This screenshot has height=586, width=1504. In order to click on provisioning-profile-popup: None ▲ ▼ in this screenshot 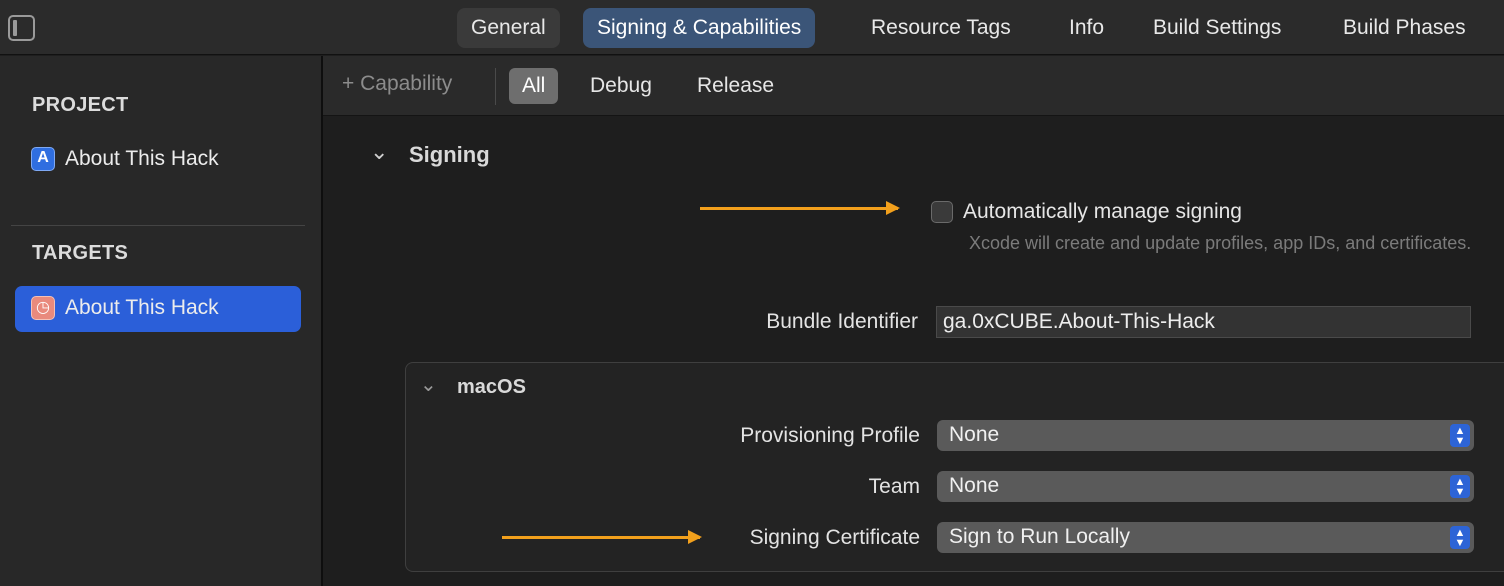, I will do `click(1205, 435)`.